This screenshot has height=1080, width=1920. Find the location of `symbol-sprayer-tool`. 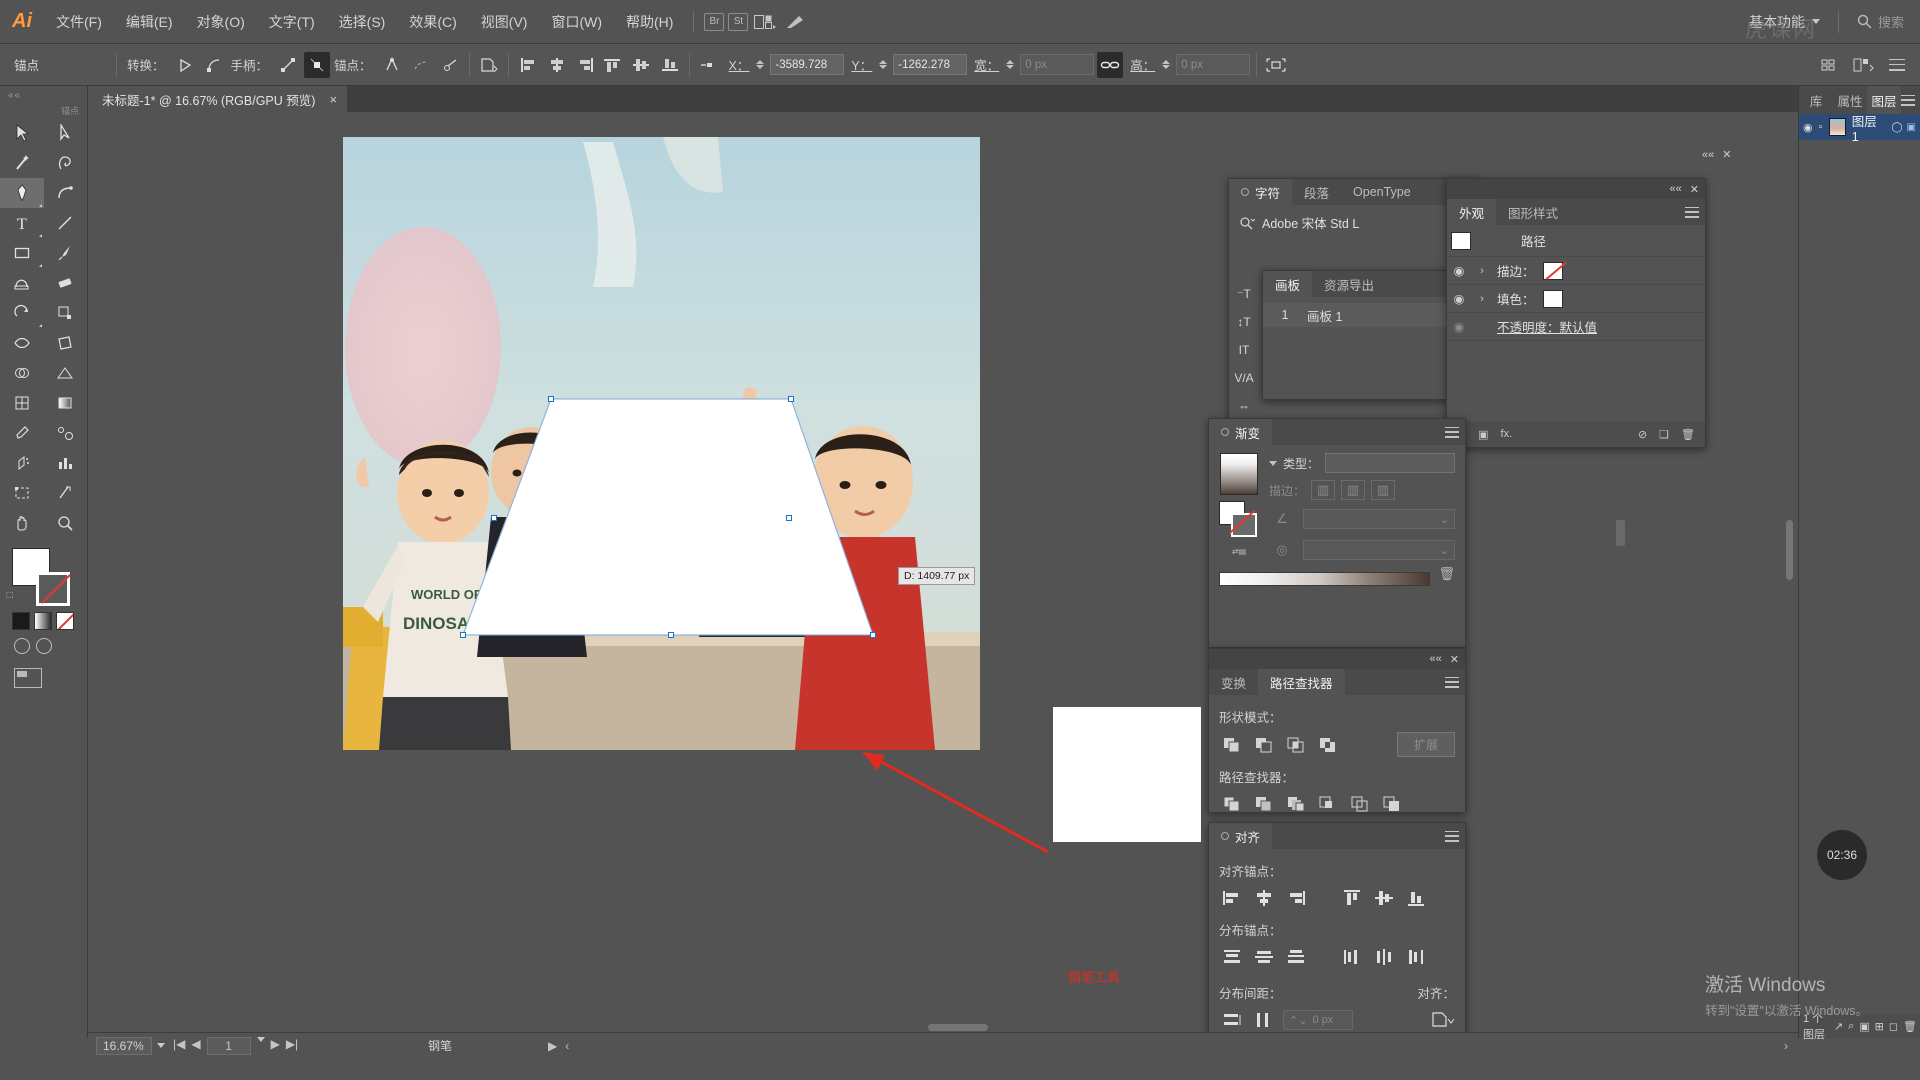

symbol-sprayer-tool is located at coordinates (22, 463).